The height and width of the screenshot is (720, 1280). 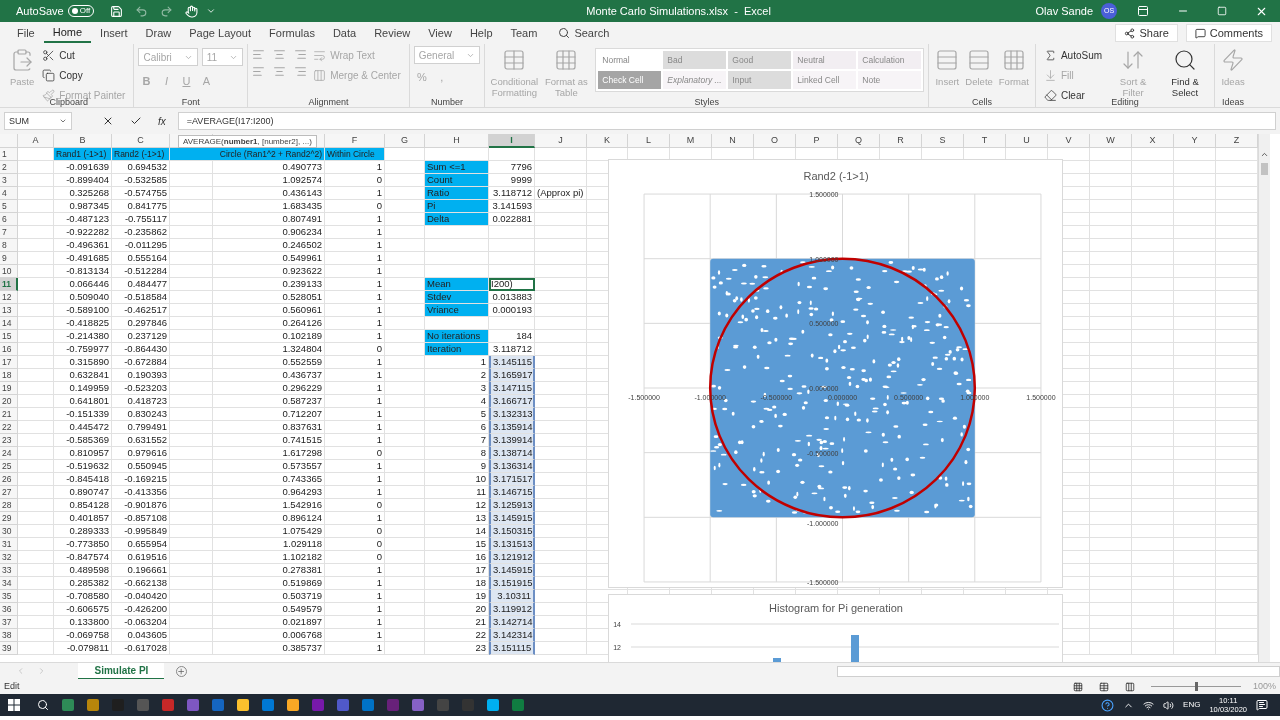 I want to click on column-header: U, so click(x=1027, y=141).